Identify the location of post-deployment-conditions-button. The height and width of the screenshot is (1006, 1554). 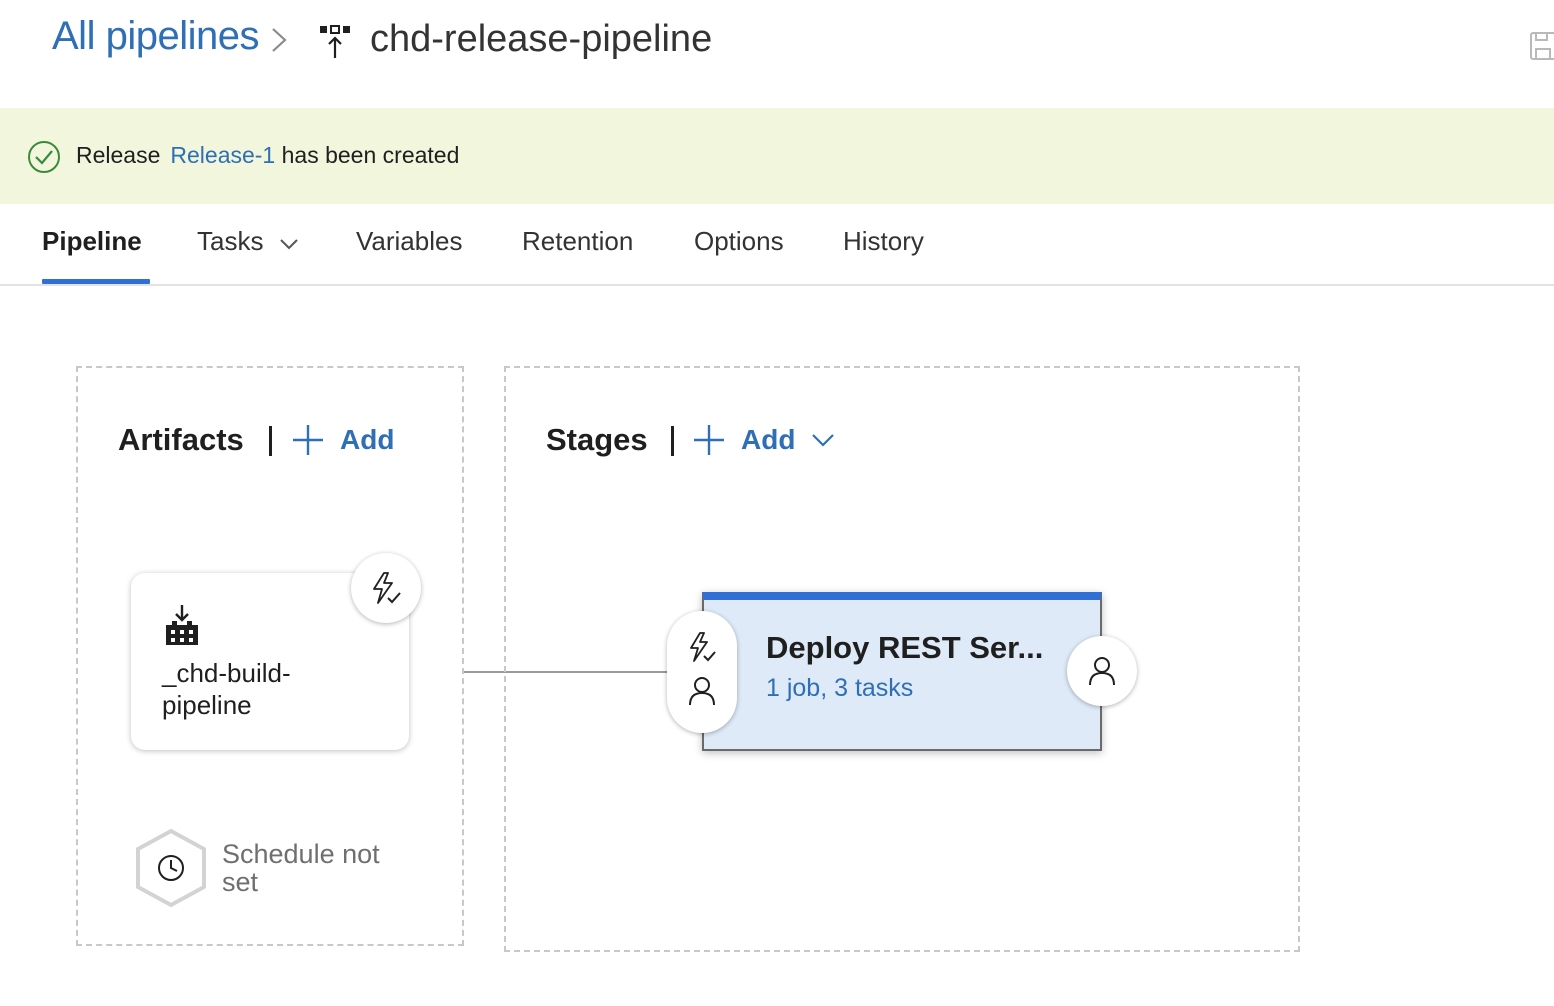
(1102, 671).